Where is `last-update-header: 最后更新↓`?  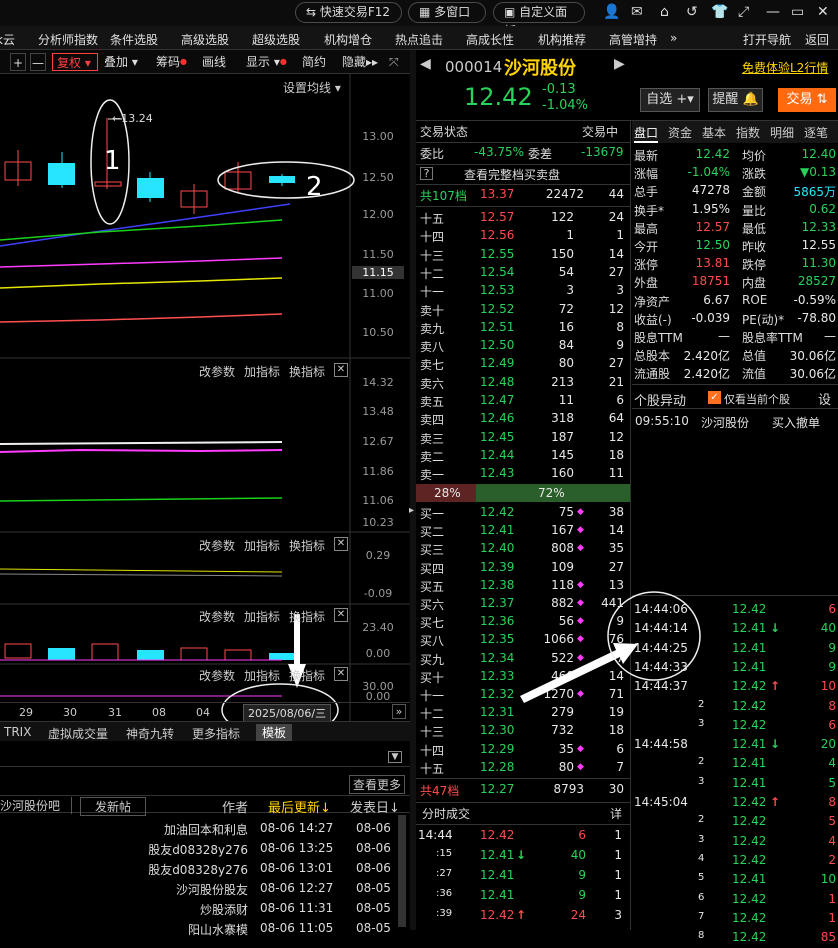
last-update-header: 最后更新↓ is located at coordinates (299, 806).